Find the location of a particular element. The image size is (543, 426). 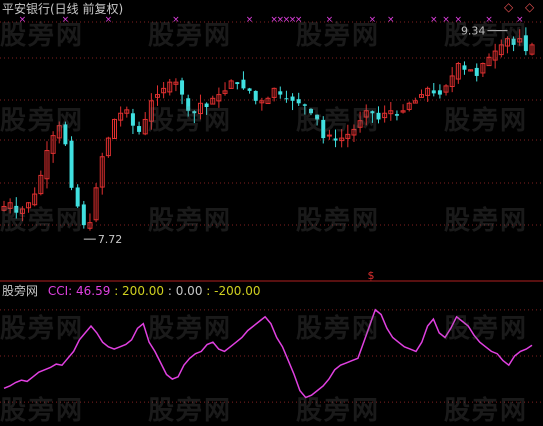

level-high: : 200.00 is located at coordinates (139, 291).